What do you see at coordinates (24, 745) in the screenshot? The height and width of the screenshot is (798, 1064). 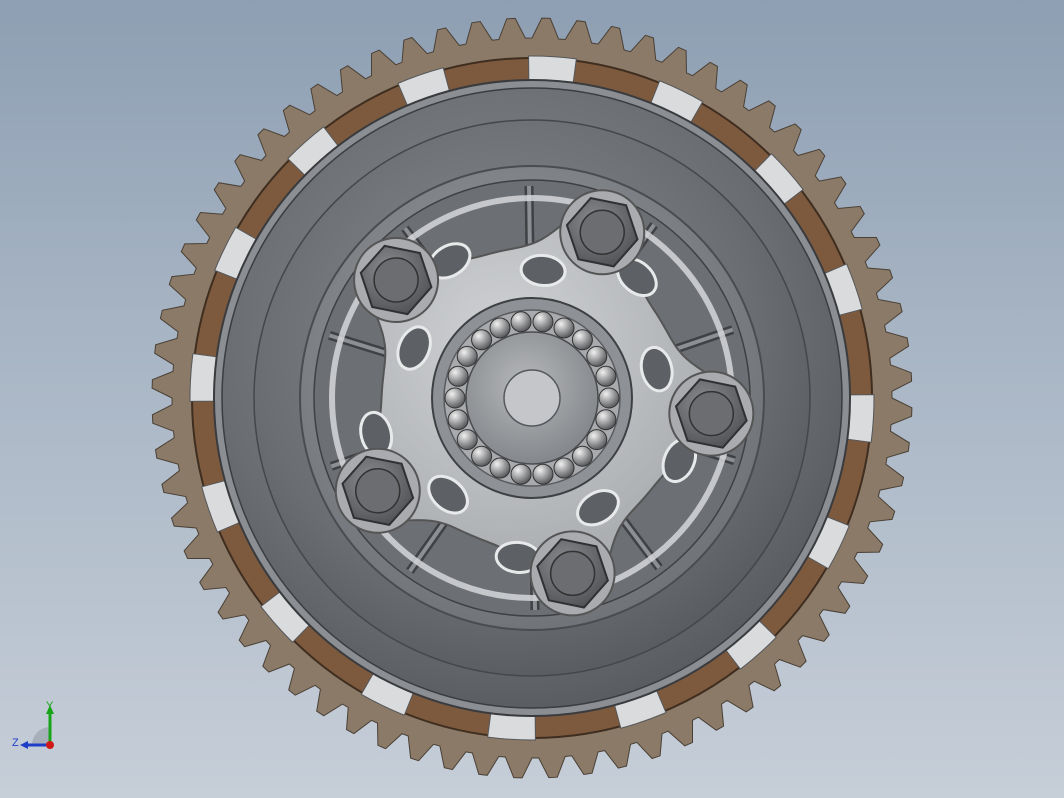 I see `z-axis-head` at bounding box center [24, 745].